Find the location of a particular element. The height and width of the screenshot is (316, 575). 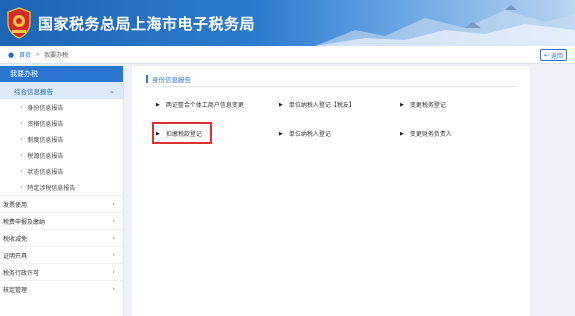

sidebar-child-tax-source: › 税源信息报告 is located at coordinates (61, 155).